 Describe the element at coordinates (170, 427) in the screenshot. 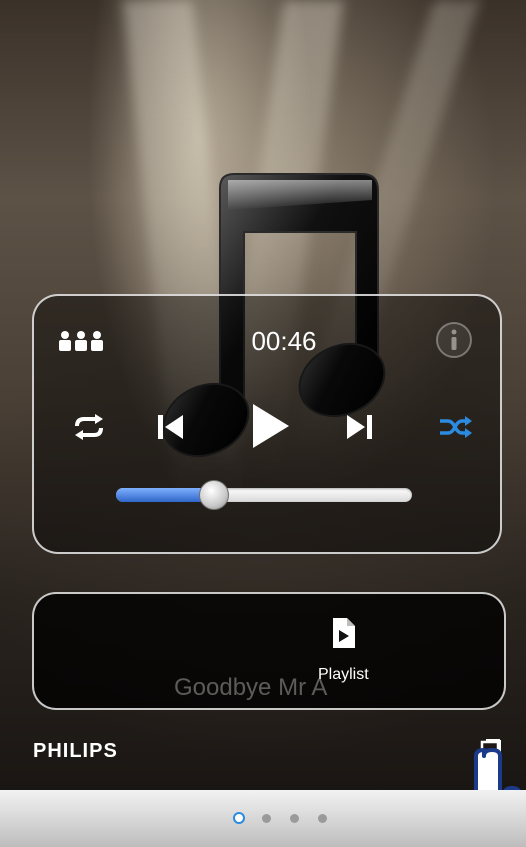

I see `previous-track-icon` at that location.